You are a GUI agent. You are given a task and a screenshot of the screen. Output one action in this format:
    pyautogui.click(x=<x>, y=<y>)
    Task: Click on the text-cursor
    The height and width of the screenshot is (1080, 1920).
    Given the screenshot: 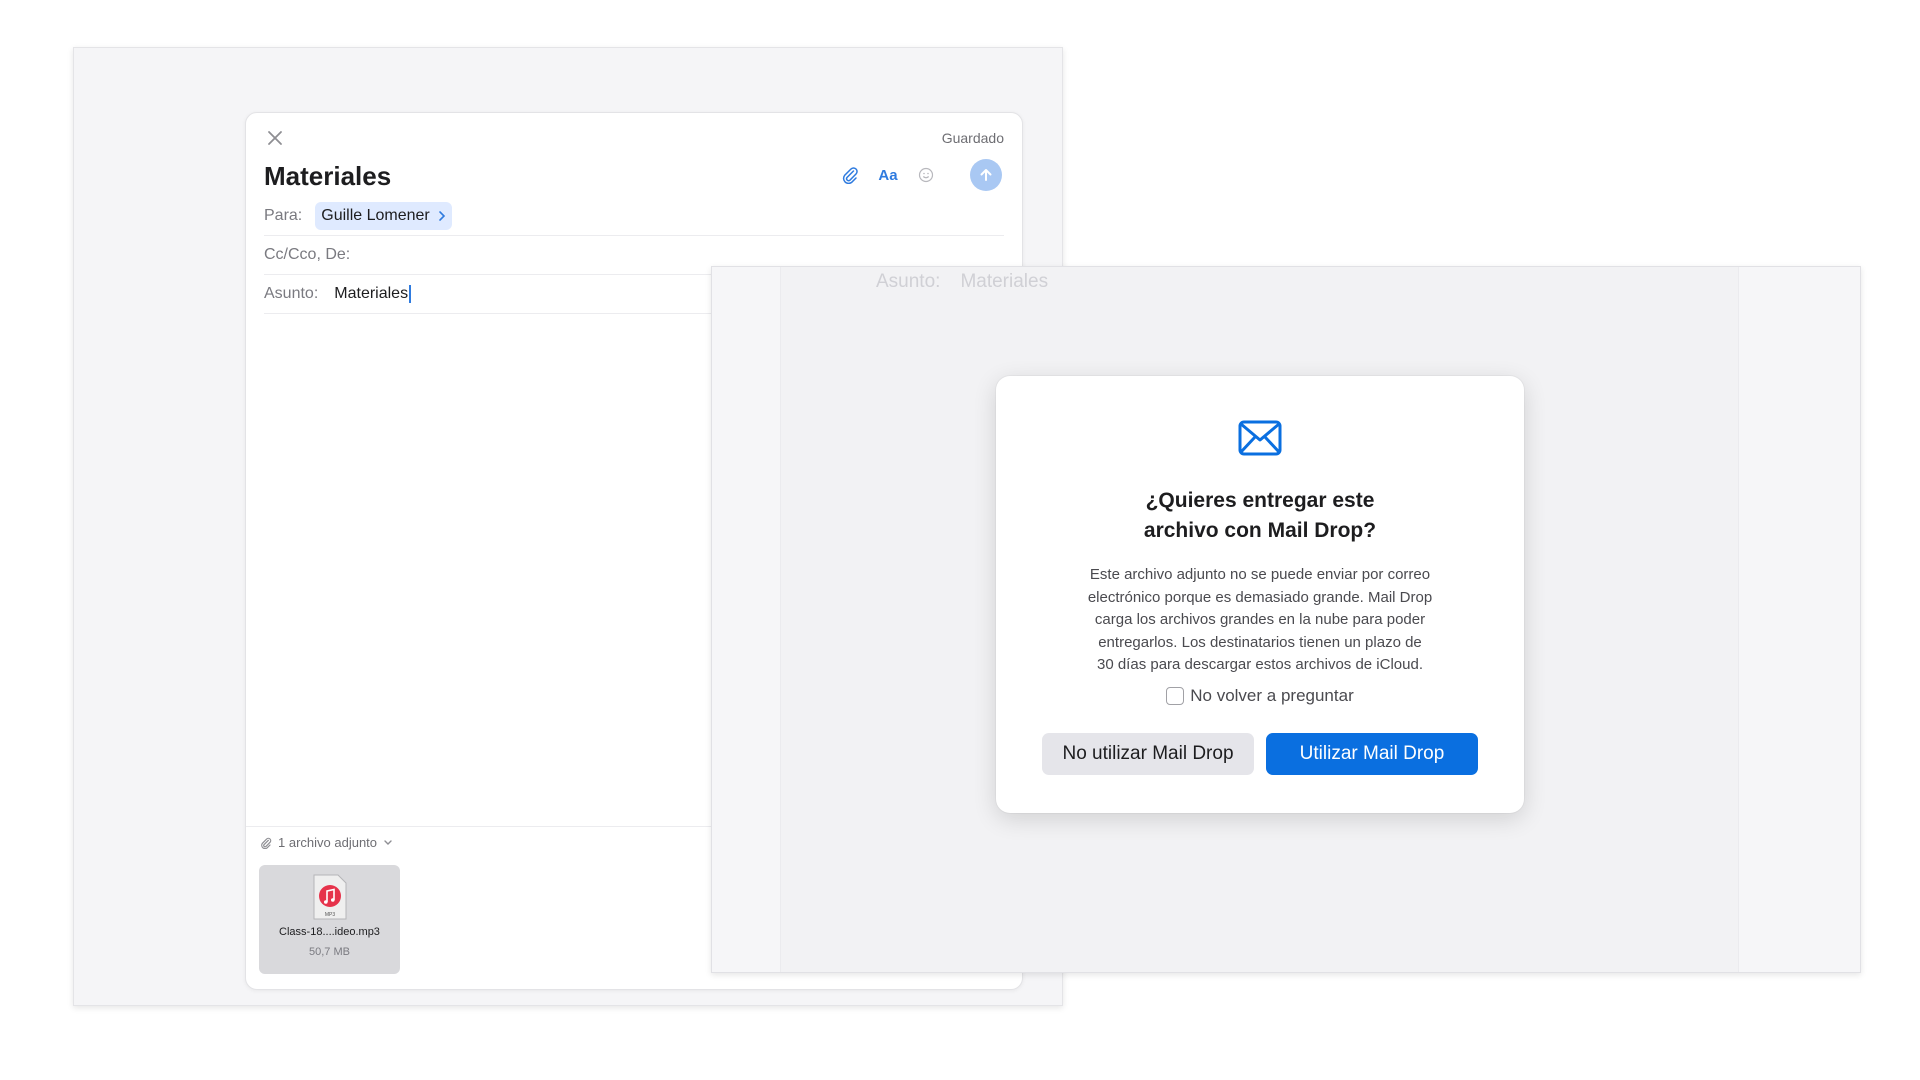 What is the action you would take?
    pyautogui.click(x=410, y=293)
    